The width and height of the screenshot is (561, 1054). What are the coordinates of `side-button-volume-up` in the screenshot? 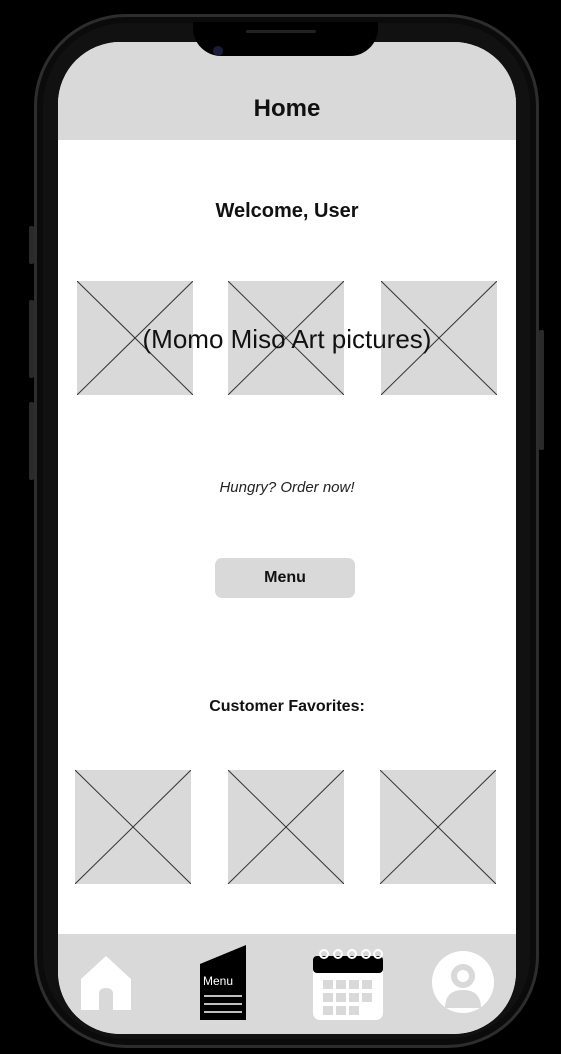 It's located at (31, 339).